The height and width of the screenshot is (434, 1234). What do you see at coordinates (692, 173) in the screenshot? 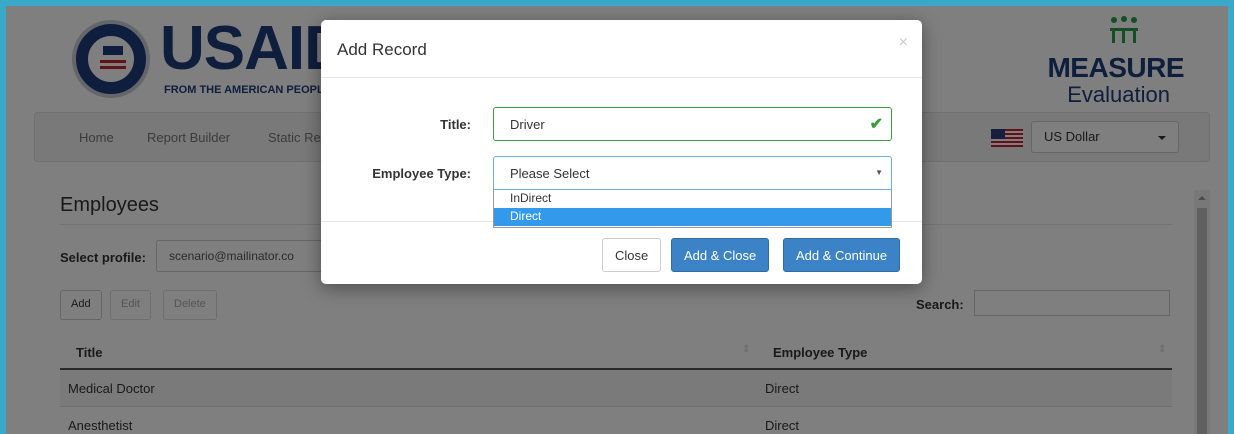
I see `employee-type-select: Please Select ▼` at bounding box center [692, 173].